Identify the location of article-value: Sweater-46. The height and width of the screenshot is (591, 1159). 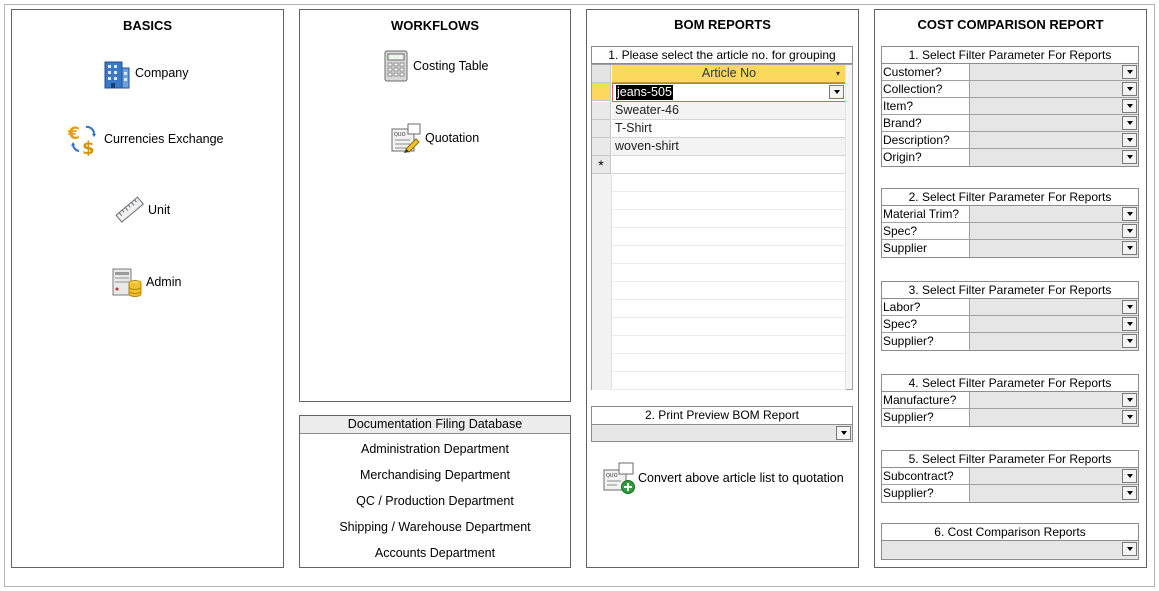
(729, 111).